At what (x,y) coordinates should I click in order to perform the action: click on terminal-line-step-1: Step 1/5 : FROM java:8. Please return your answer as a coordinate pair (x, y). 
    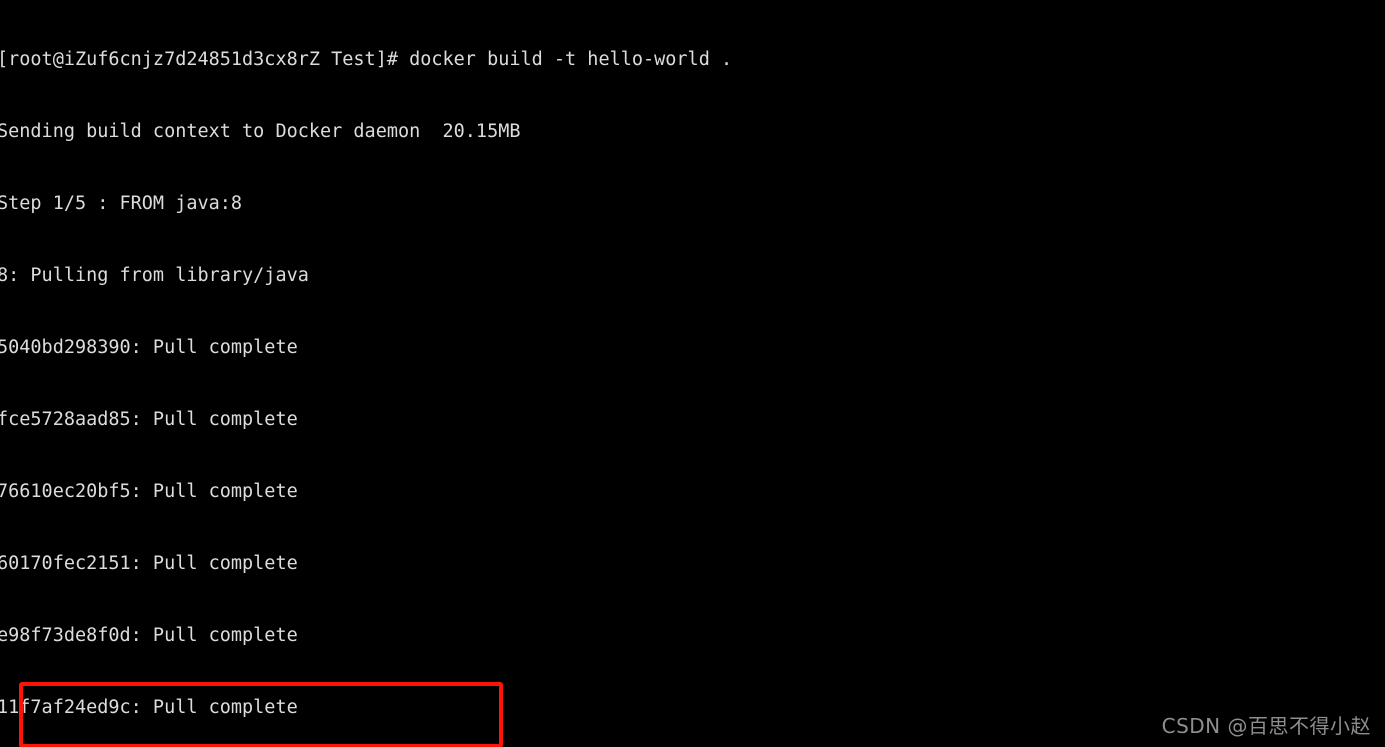
    Looking at the image, I should click on (121, 203).